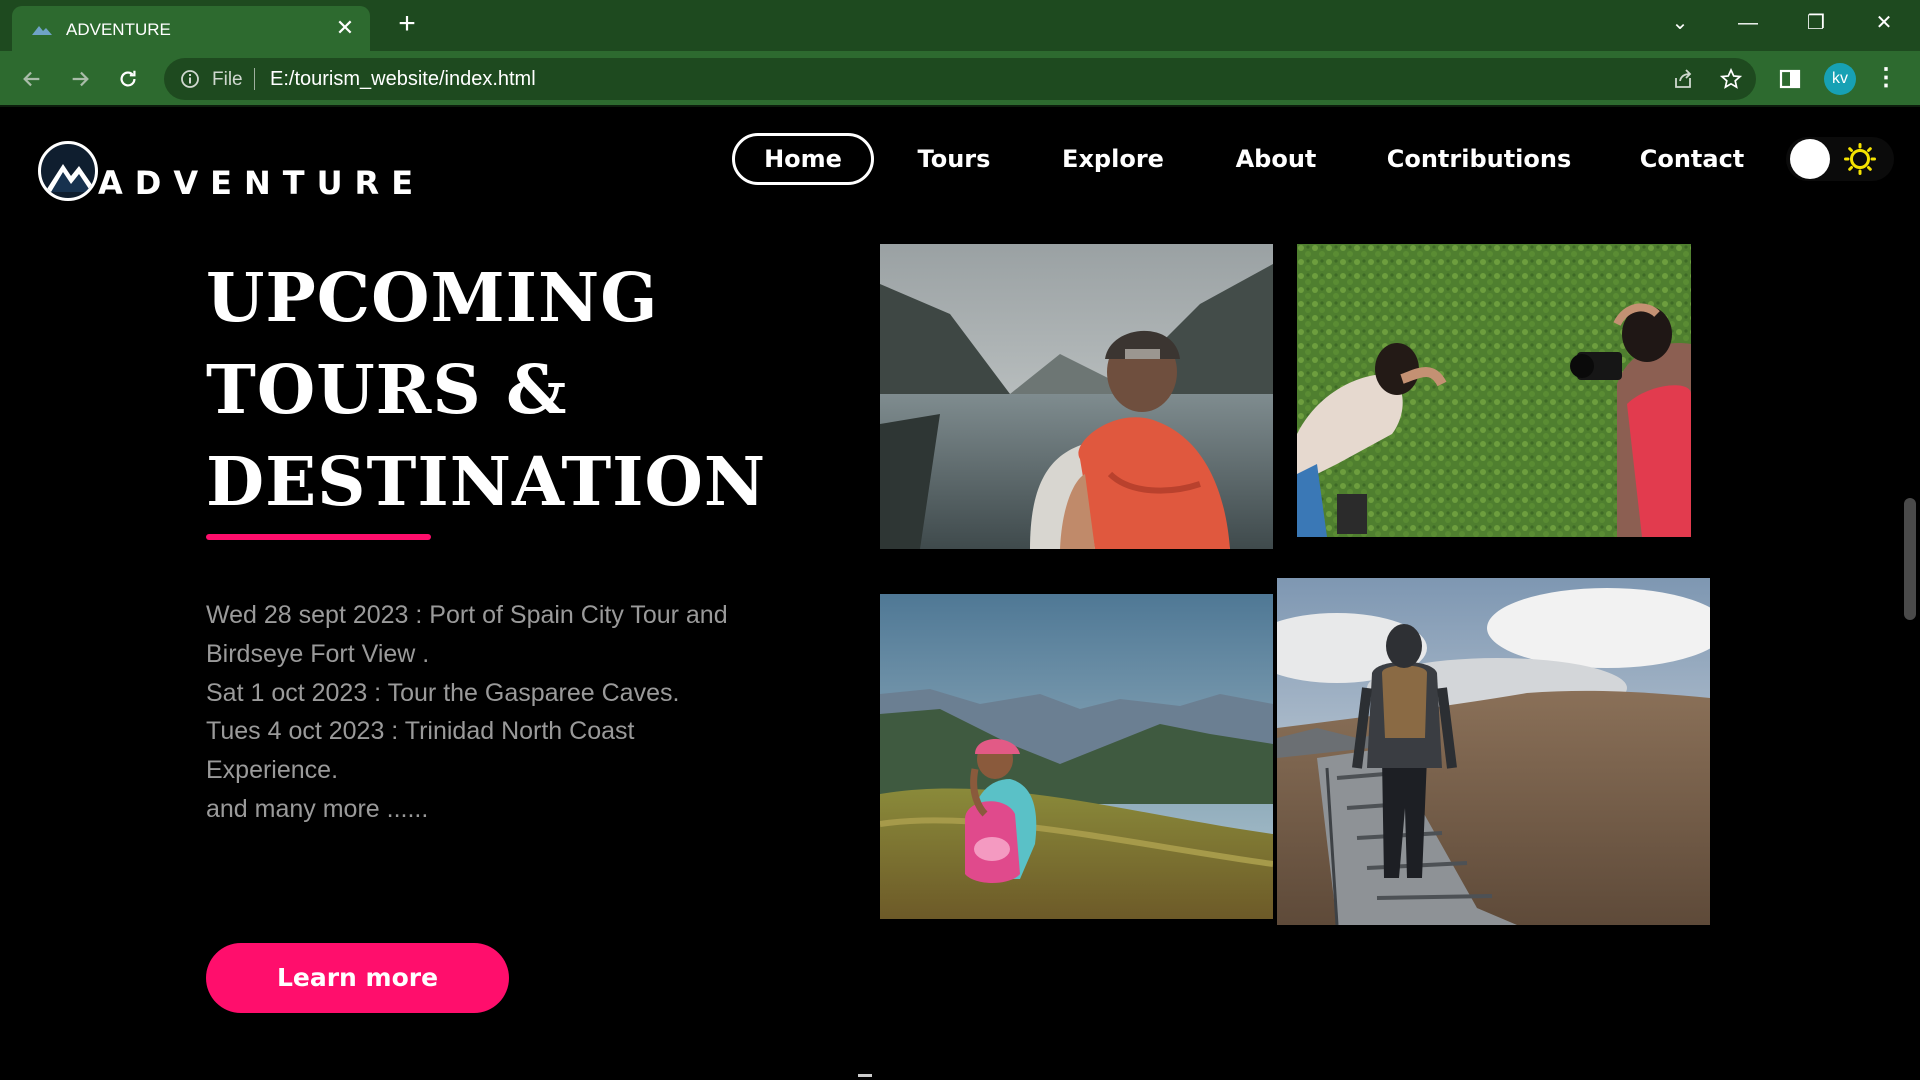 This screenshot has height=1080, width=1920. Describe the element at coordinates (865, 1075) in the screenshot. I see `page-divider` at that location.